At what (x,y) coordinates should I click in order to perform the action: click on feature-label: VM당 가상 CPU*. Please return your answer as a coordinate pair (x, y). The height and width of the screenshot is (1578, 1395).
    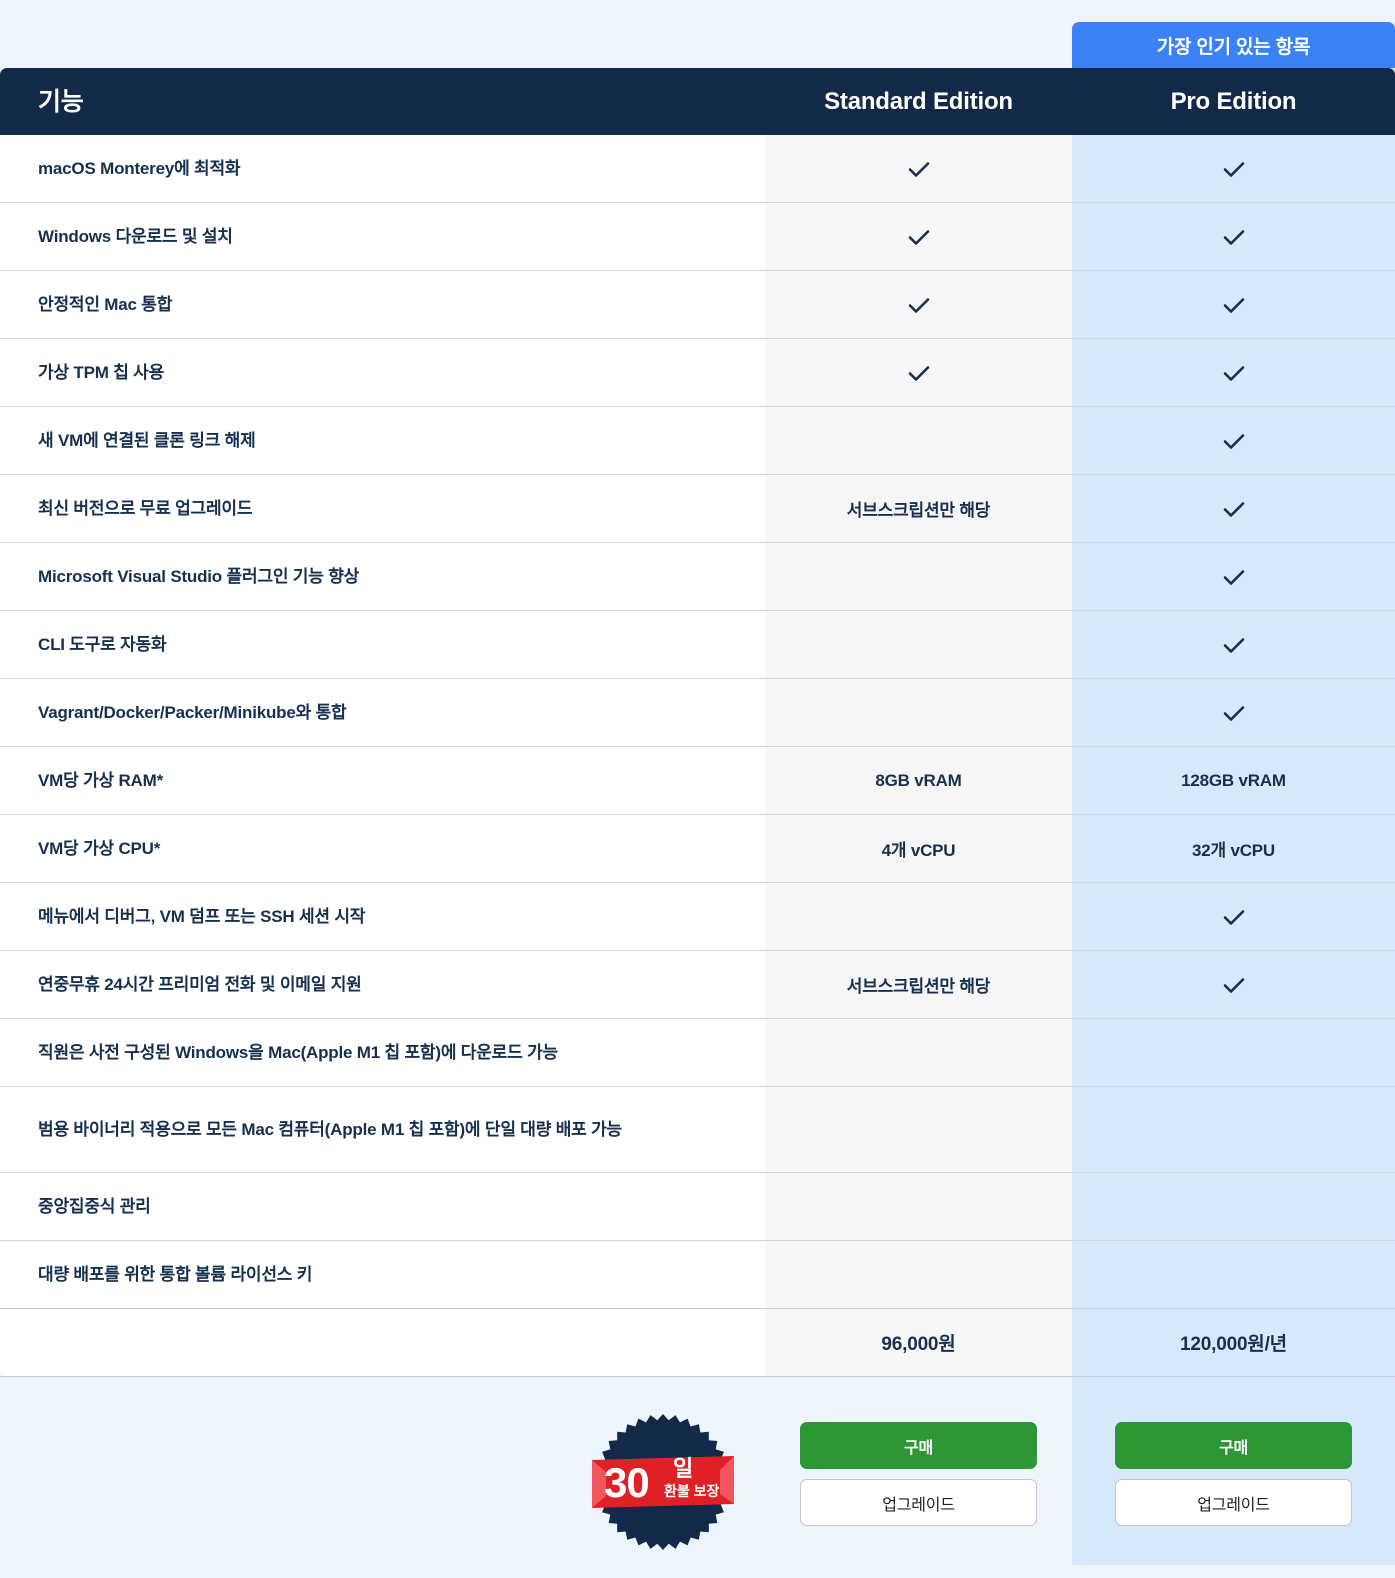
    Looking at the image, I should click on (382, 848).